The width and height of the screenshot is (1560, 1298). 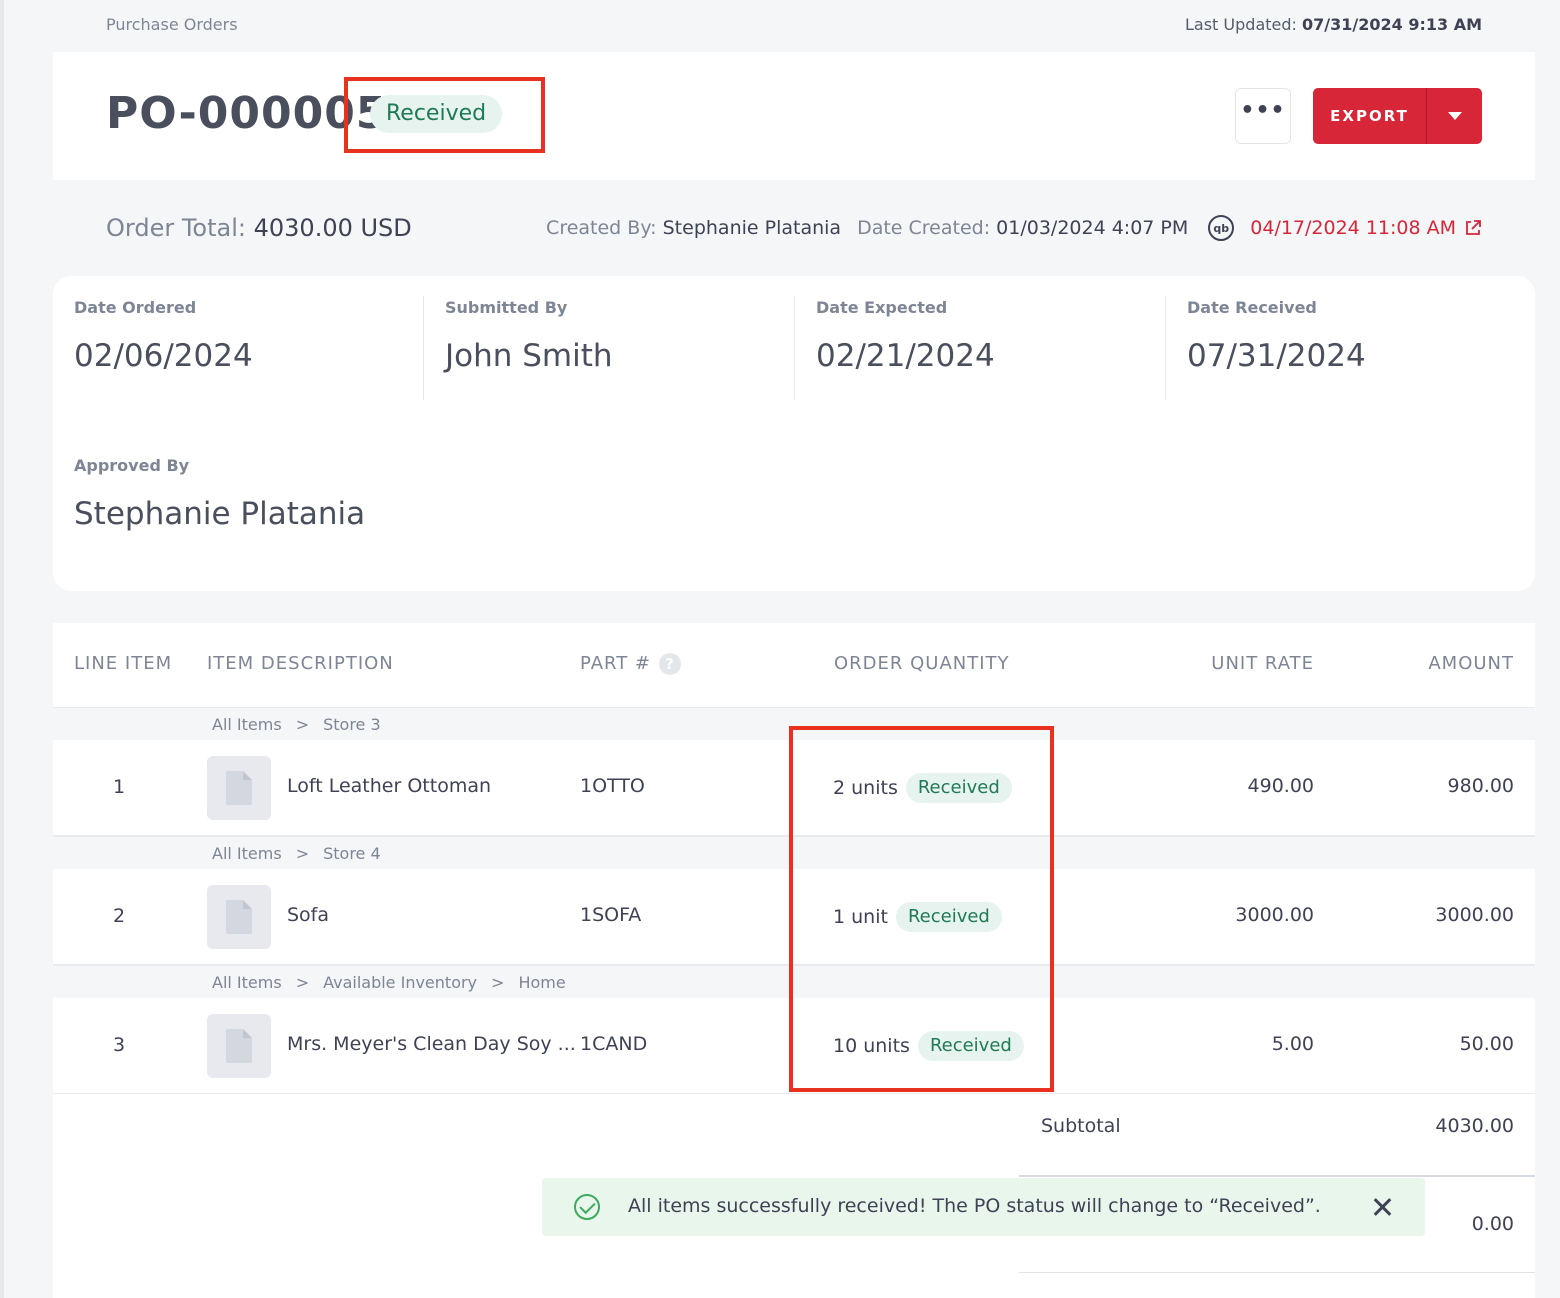 What do you see at coordinates (1473, 227) in the screenshot?
I see `external-link-icon` at bounding box center [1473, 227].